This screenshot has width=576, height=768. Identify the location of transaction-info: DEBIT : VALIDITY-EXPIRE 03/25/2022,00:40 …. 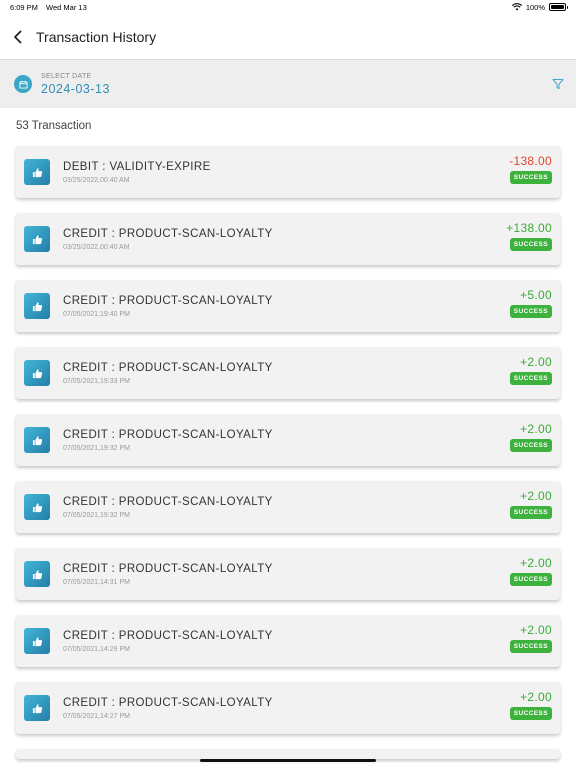
(137, 172).